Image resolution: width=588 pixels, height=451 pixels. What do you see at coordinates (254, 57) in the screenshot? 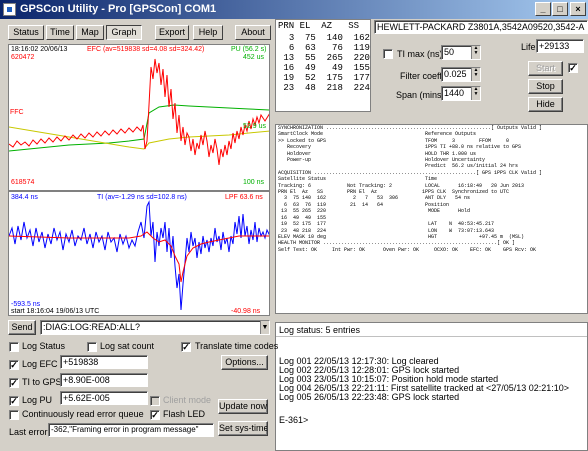
I see `pu-max-label: 452 us` at bounding box center [254, 57].